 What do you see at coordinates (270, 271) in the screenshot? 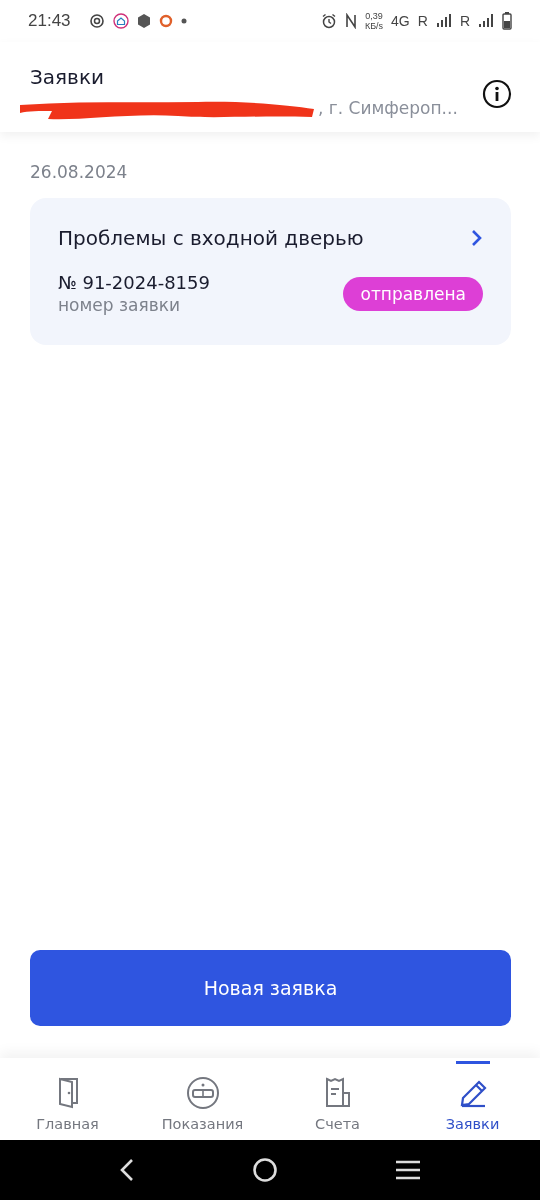
I see `request-card: Проблемы с входной дверью № 91-2024-8159 номер заявки отправлена` at bounding box center [270, 271].